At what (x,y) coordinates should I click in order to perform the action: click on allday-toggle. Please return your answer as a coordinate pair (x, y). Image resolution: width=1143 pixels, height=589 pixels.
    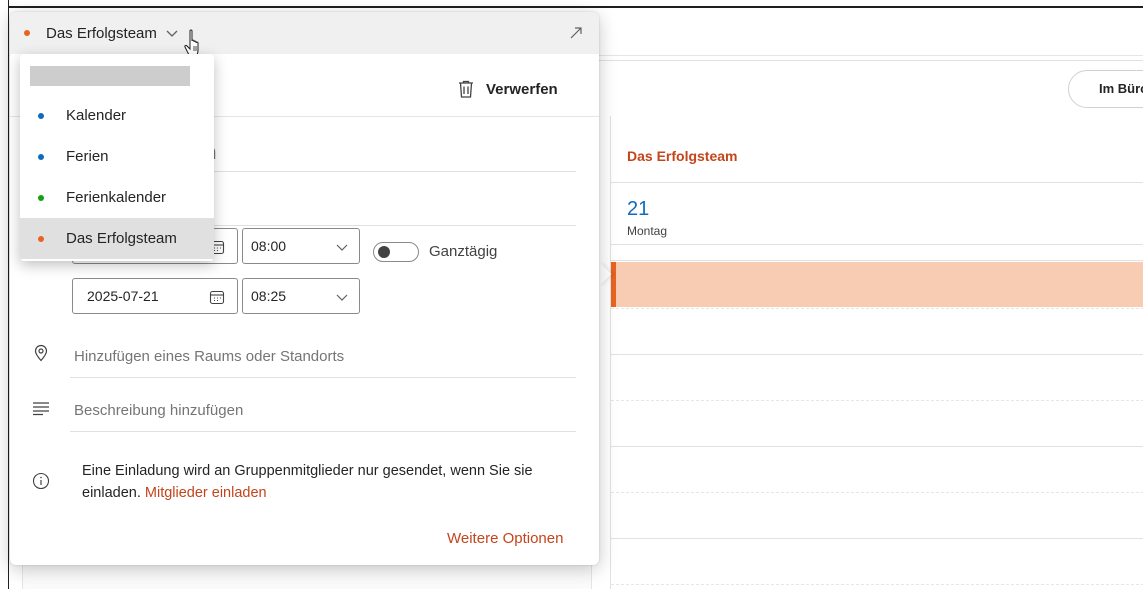
    Looking at the image, I should click on (396, 252).